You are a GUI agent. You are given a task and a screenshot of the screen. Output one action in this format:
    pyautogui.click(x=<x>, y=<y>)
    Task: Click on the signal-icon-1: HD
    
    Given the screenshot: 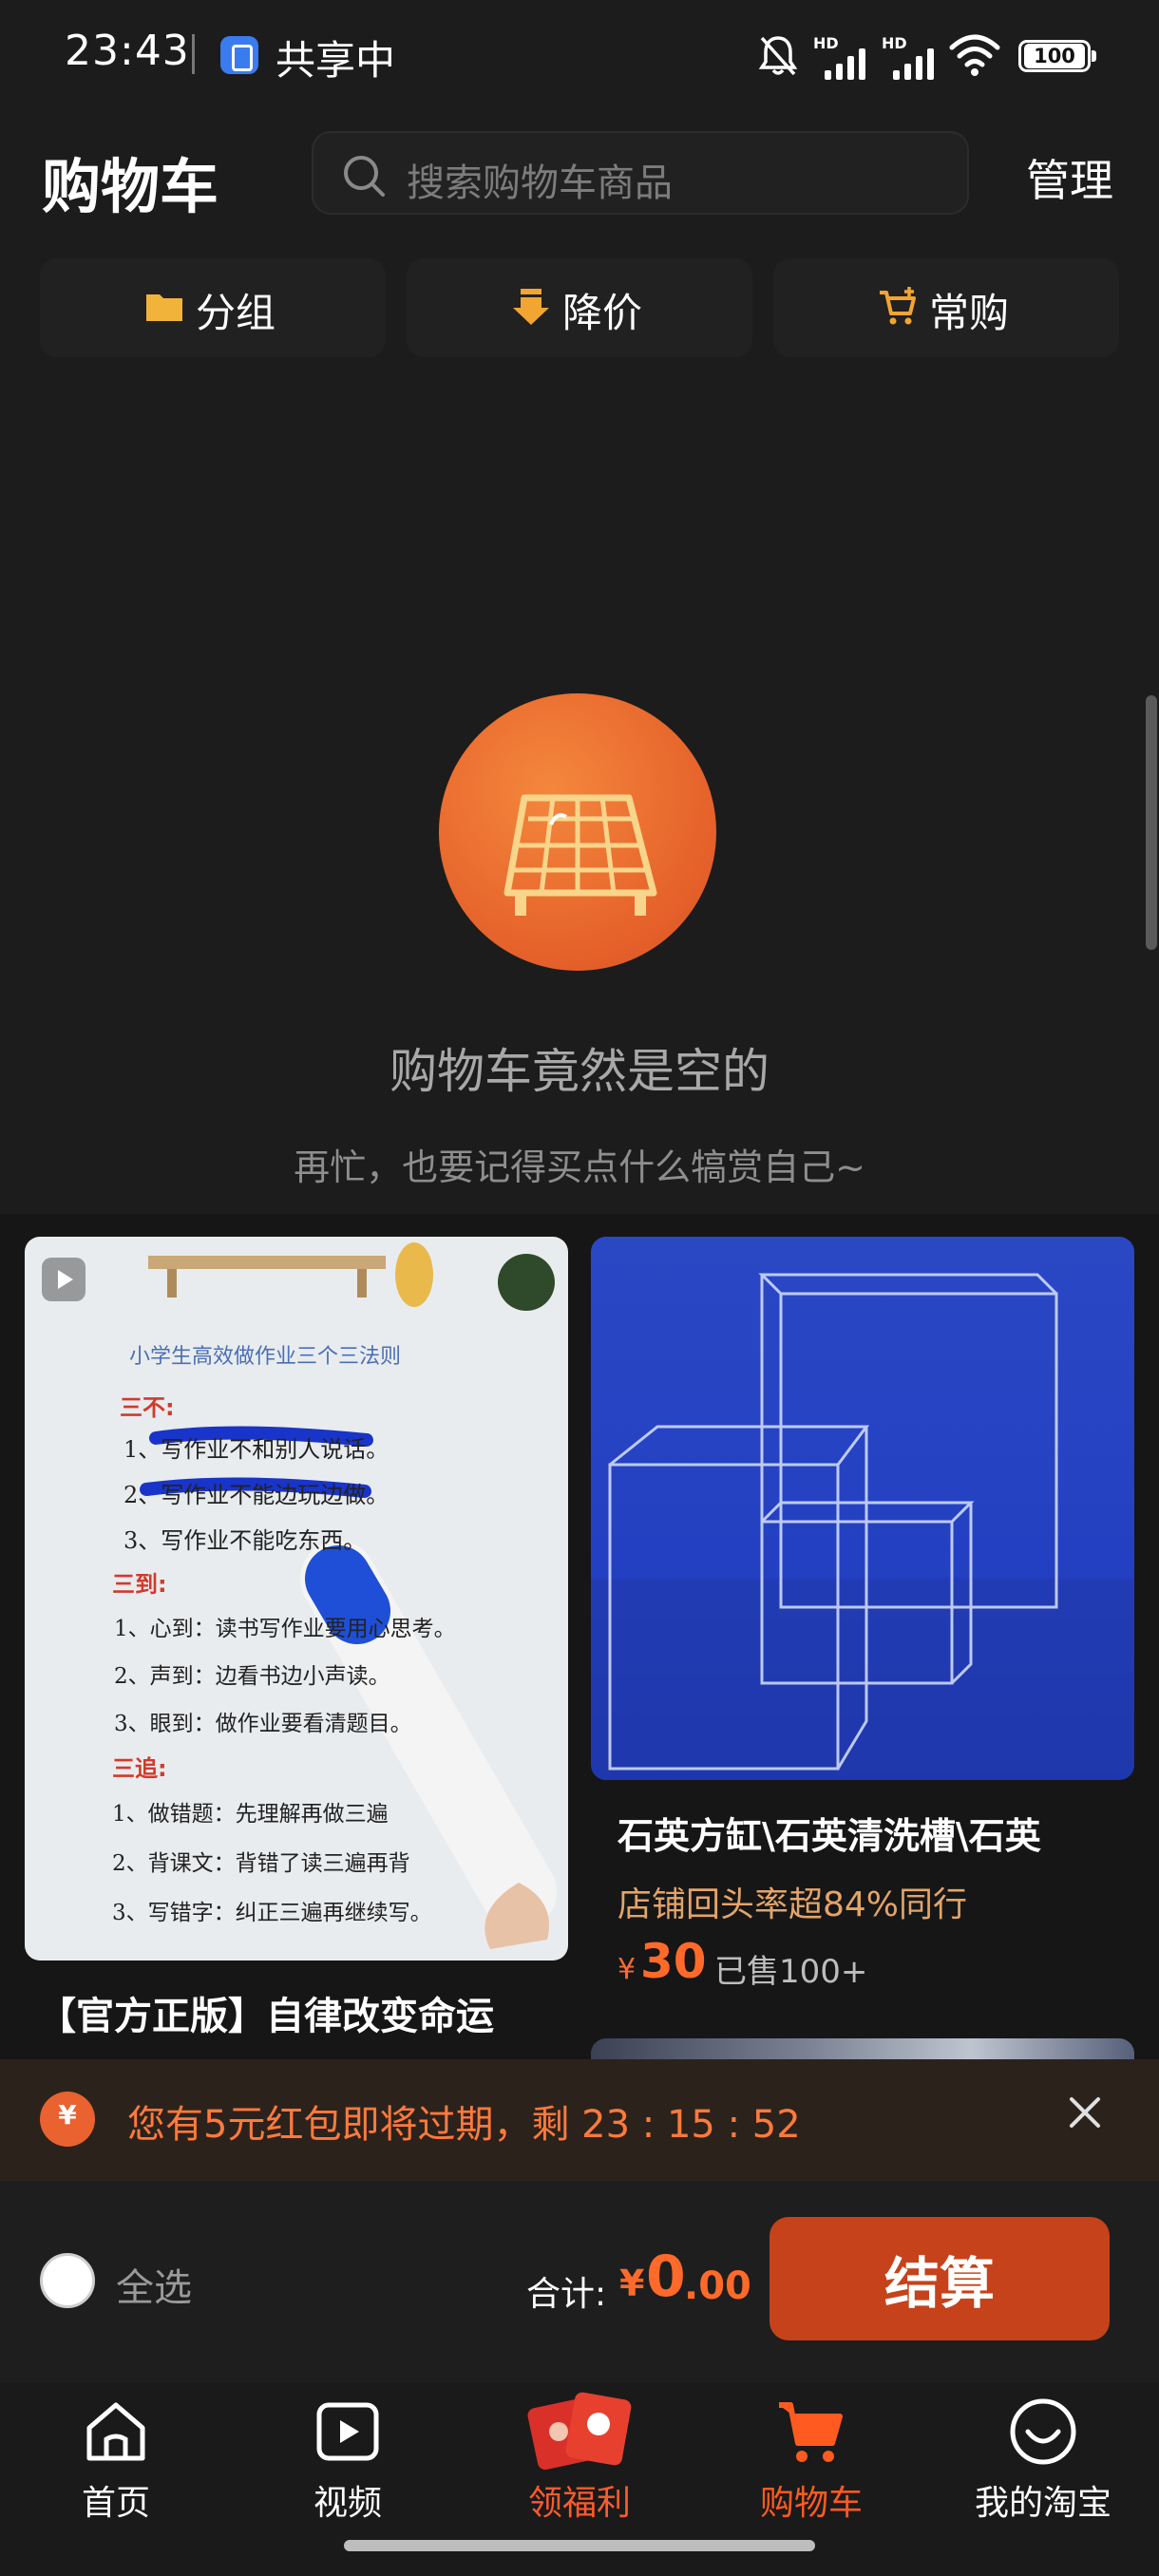 What is the action you would take?
    pyautogui.click(x=843, y=57)
    